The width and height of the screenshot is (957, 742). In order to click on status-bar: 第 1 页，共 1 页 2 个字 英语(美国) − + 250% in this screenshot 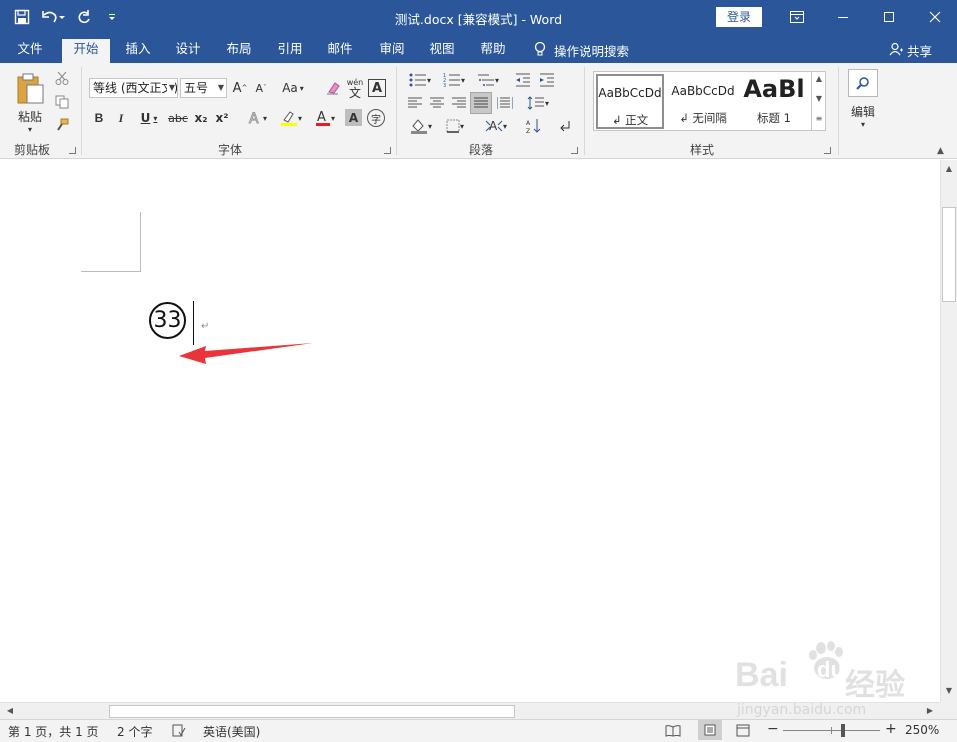, I will do `click(478, 730)`.